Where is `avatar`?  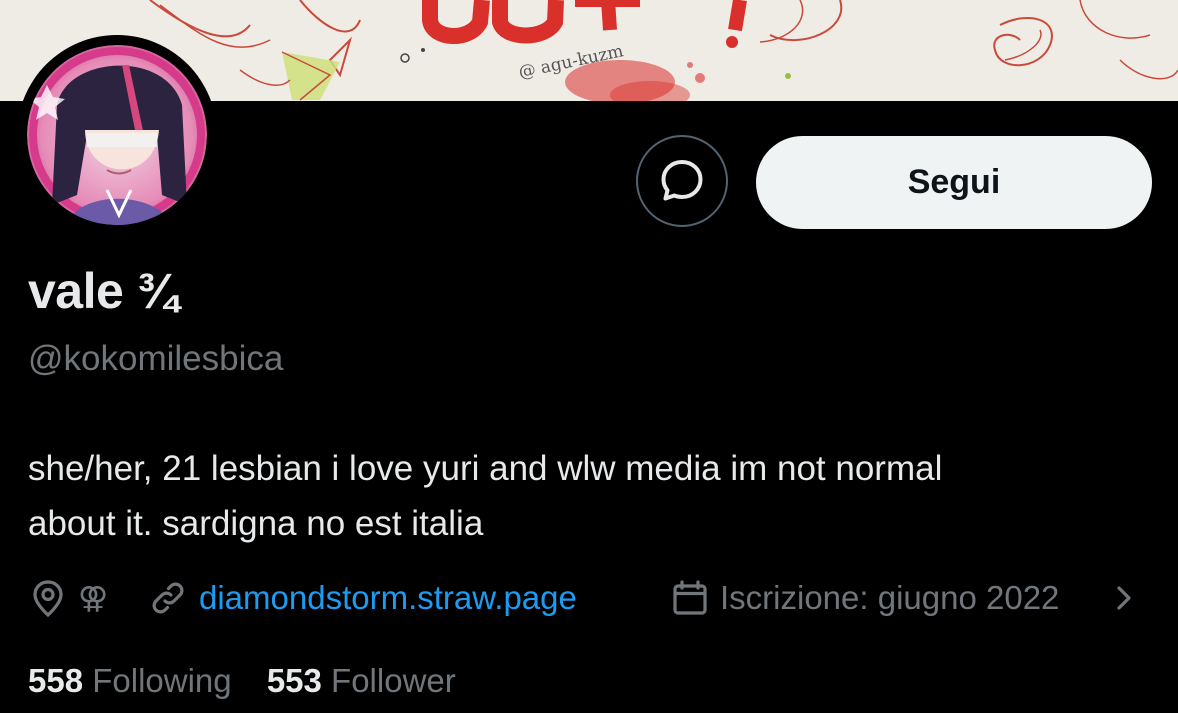
avatar is located at coordinates (117, 135).